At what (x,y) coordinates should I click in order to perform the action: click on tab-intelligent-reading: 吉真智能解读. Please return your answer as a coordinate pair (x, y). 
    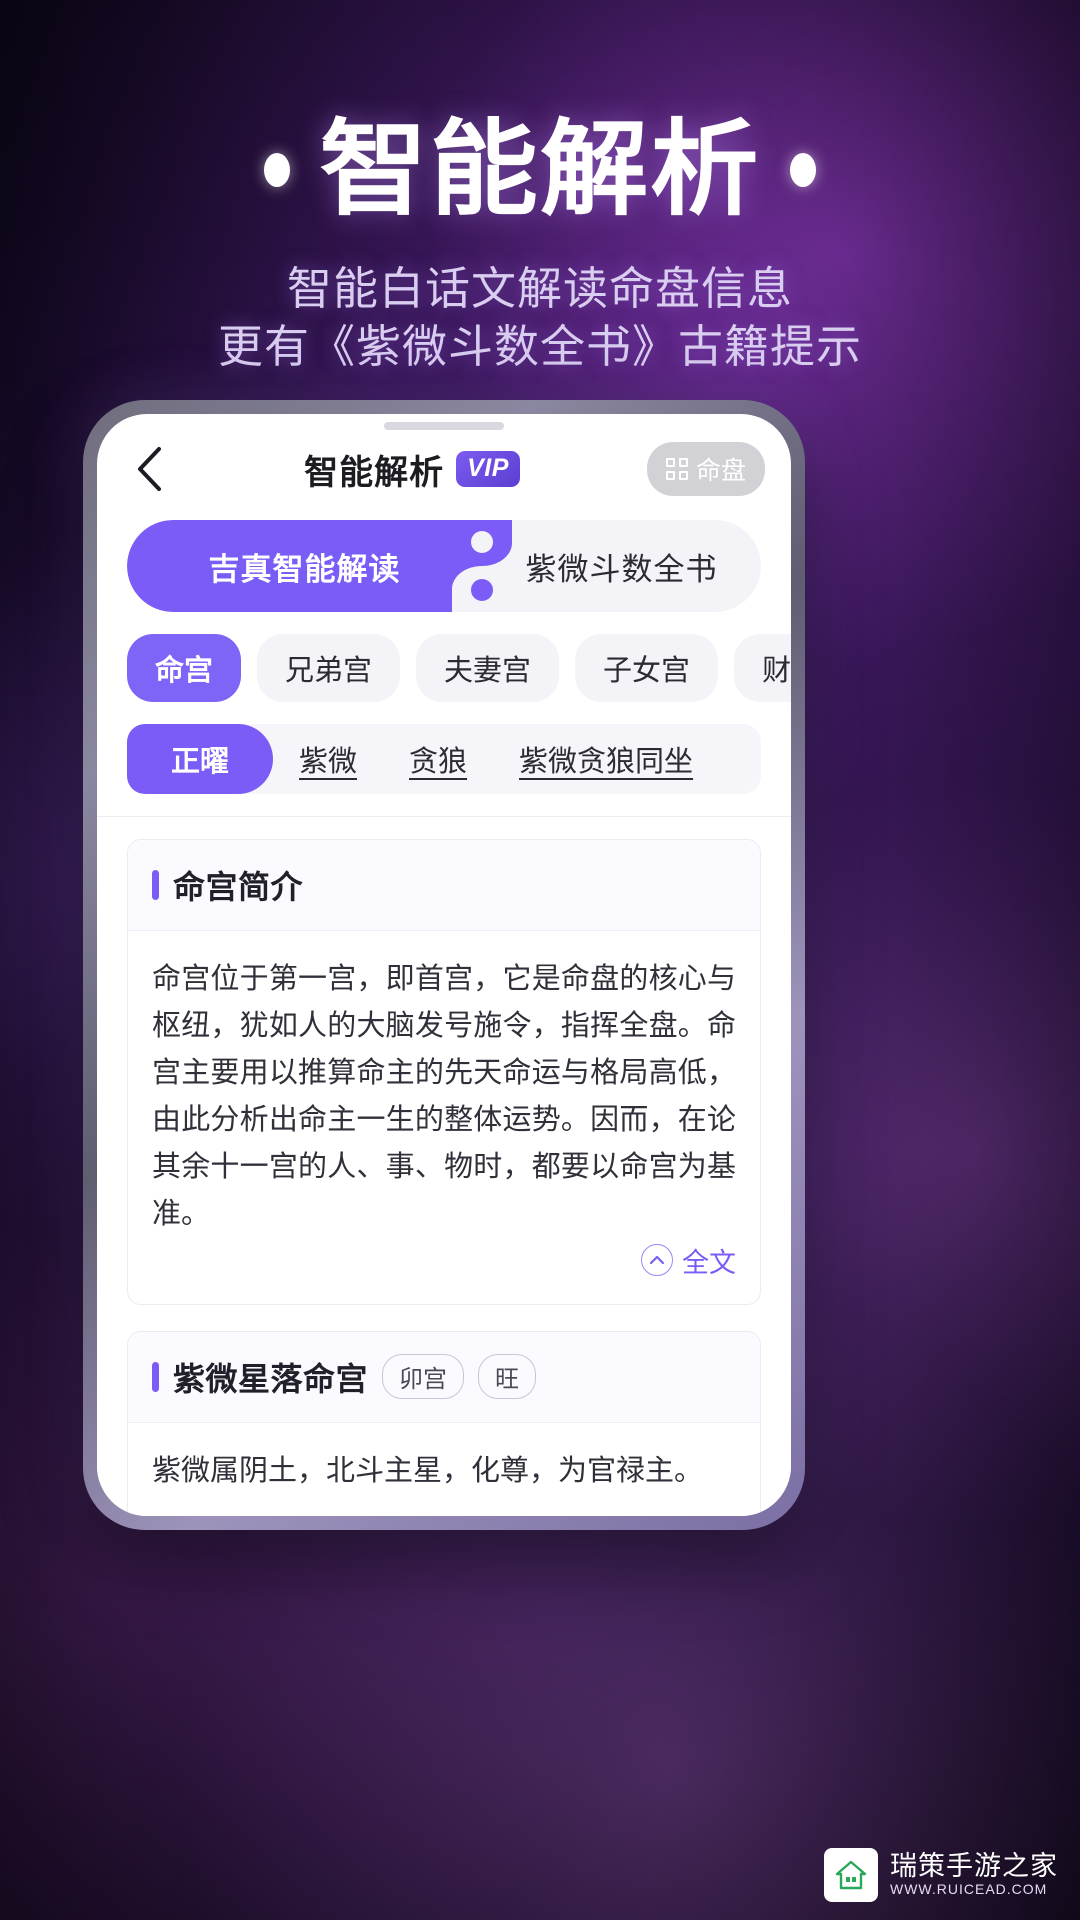
    Looking at the image, I should click on (304, 566).